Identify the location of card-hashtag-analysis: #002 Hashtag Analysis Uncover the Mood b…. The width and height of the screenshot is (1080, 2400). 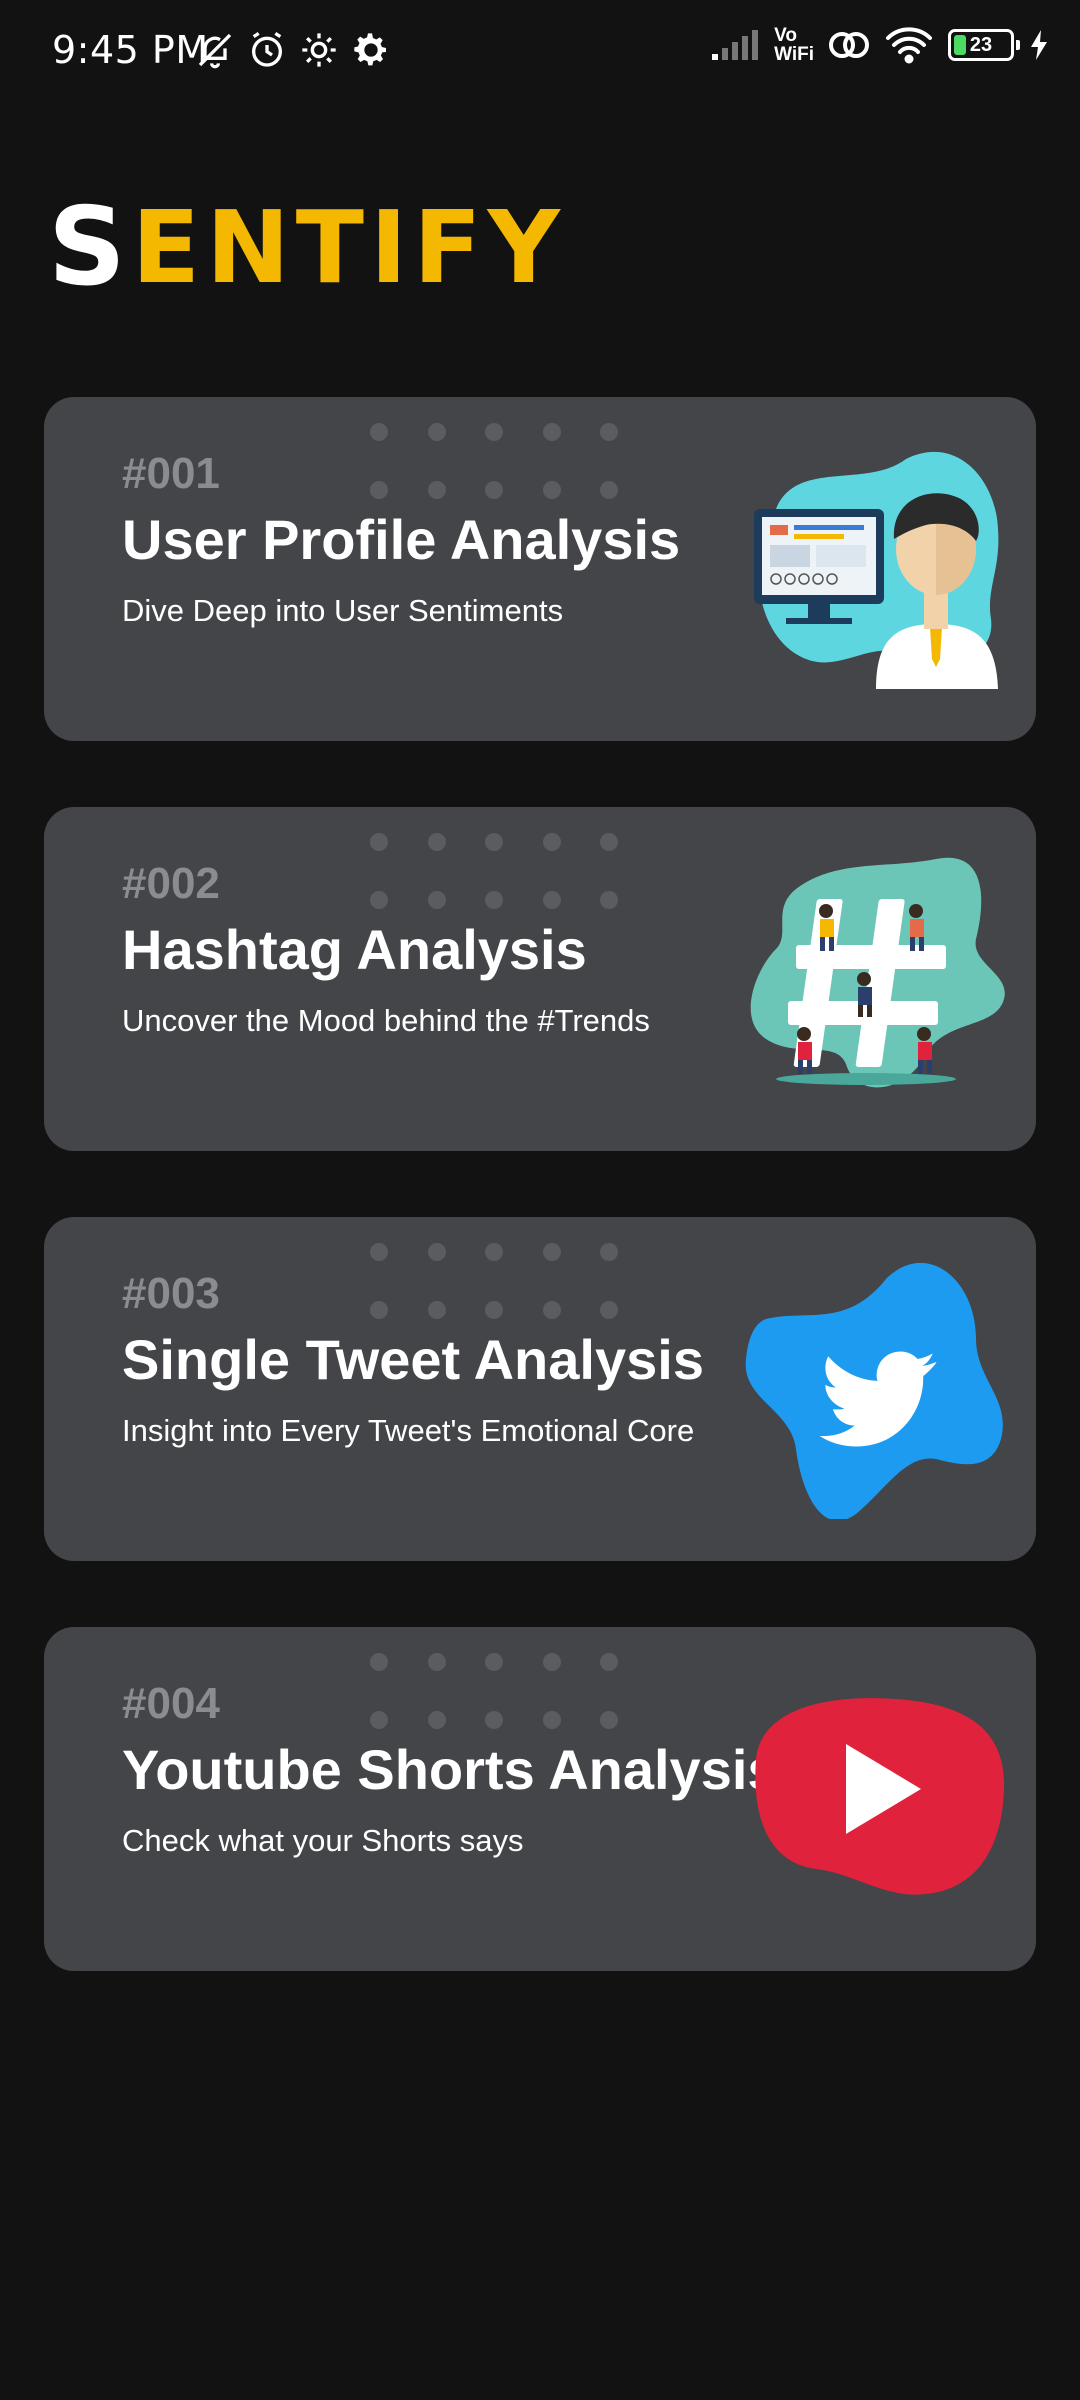
(540, 979).